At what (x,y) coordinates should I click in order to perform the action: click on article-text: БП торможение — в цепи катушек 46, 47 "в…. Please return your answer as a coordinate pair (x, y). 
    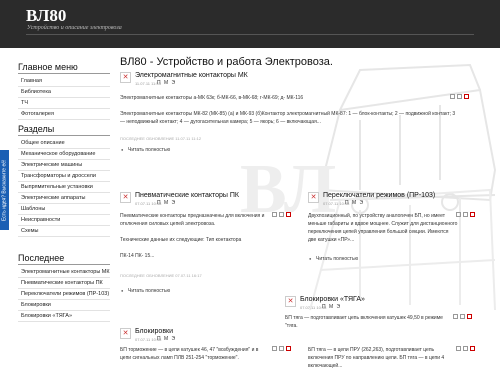
    Looking at the image, I should click on (189, 354).